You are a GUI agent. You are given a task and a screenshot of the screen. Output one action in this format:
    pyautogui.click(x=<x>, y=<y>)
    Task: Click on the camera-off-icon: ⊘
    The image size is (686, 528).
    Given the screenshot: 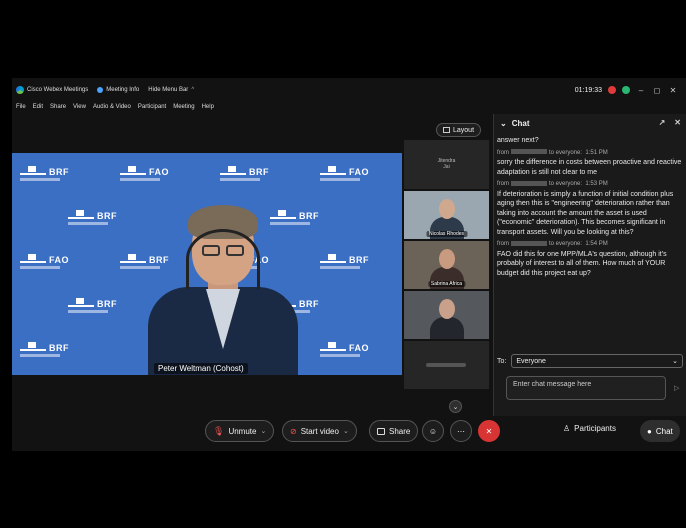 What is the action you would take?
    pyautogui.click(x=293, y=431)
    